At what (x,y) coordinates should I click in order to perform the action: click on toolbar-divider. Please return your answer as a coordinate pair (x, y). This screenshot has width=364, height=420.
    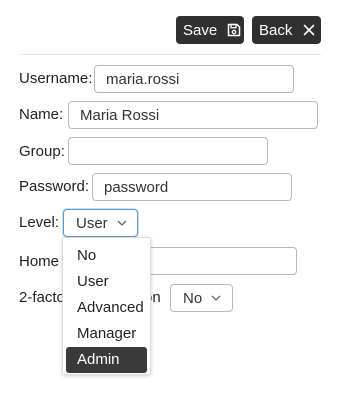
    Looking at the image, I should click on (170, 54).